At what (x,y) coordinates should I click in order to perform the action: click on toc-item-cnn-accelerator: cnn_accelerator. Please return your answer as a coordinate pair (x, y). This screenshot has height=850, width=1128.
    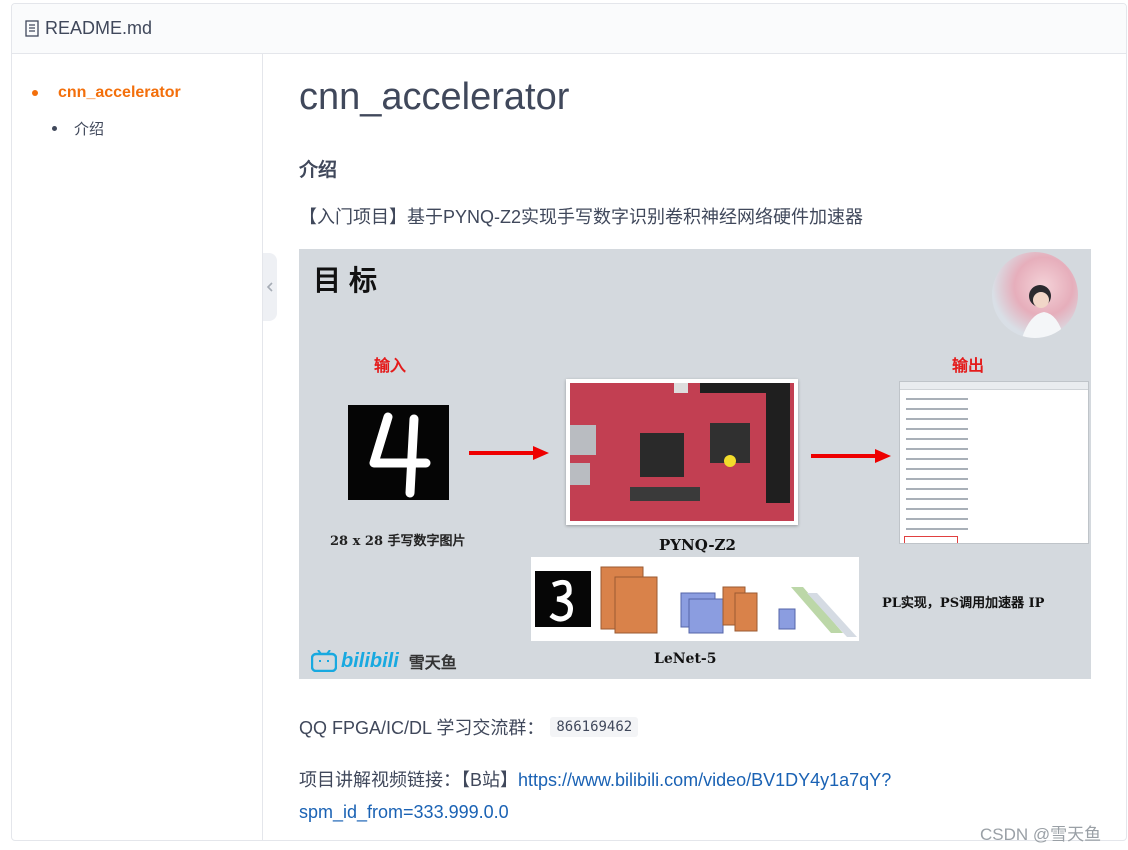
    Looking at the image, I should click on (106, 93).